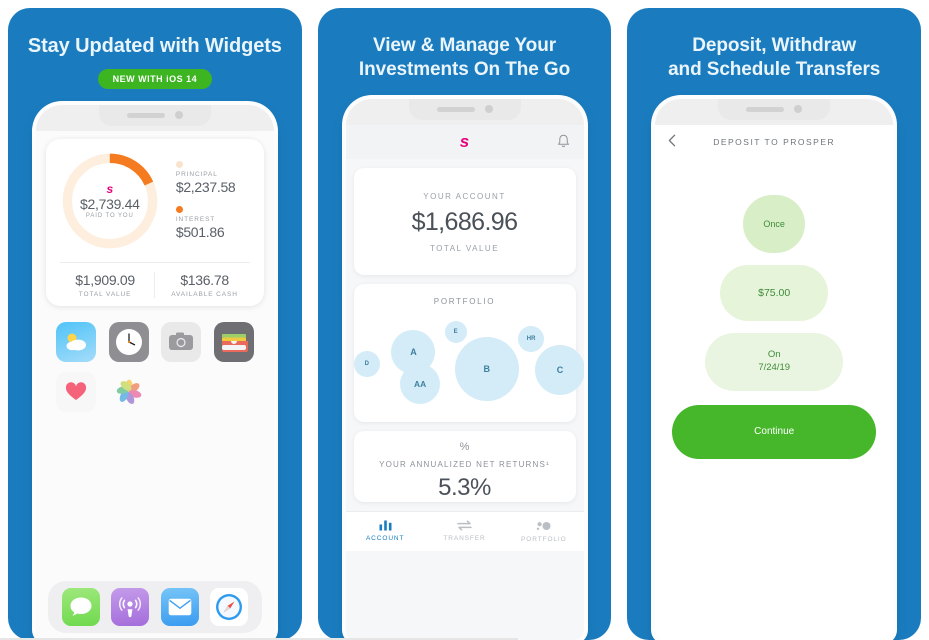  Describe the element at coordinates (195, 220) in the screenshot. I see `legend-key: INTEREST` at that location.